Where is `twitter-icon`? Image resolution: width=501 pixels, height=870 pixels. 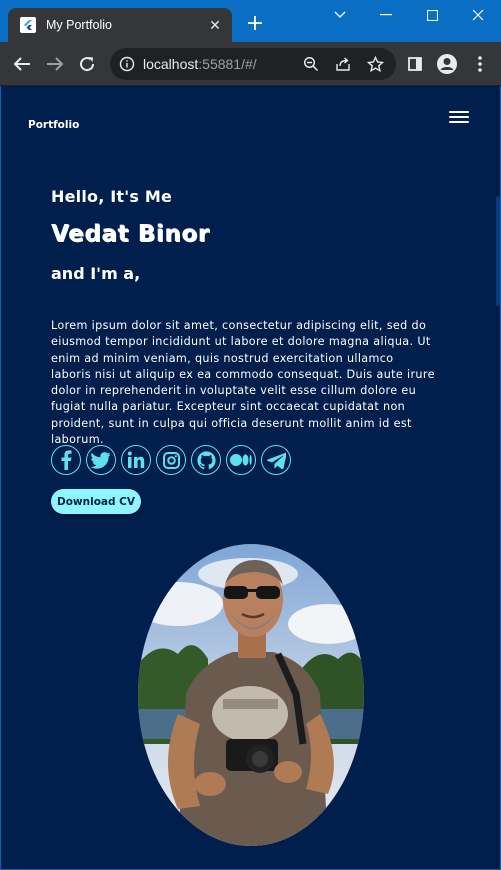
twitter-icon is located at coordinates (101, 460).